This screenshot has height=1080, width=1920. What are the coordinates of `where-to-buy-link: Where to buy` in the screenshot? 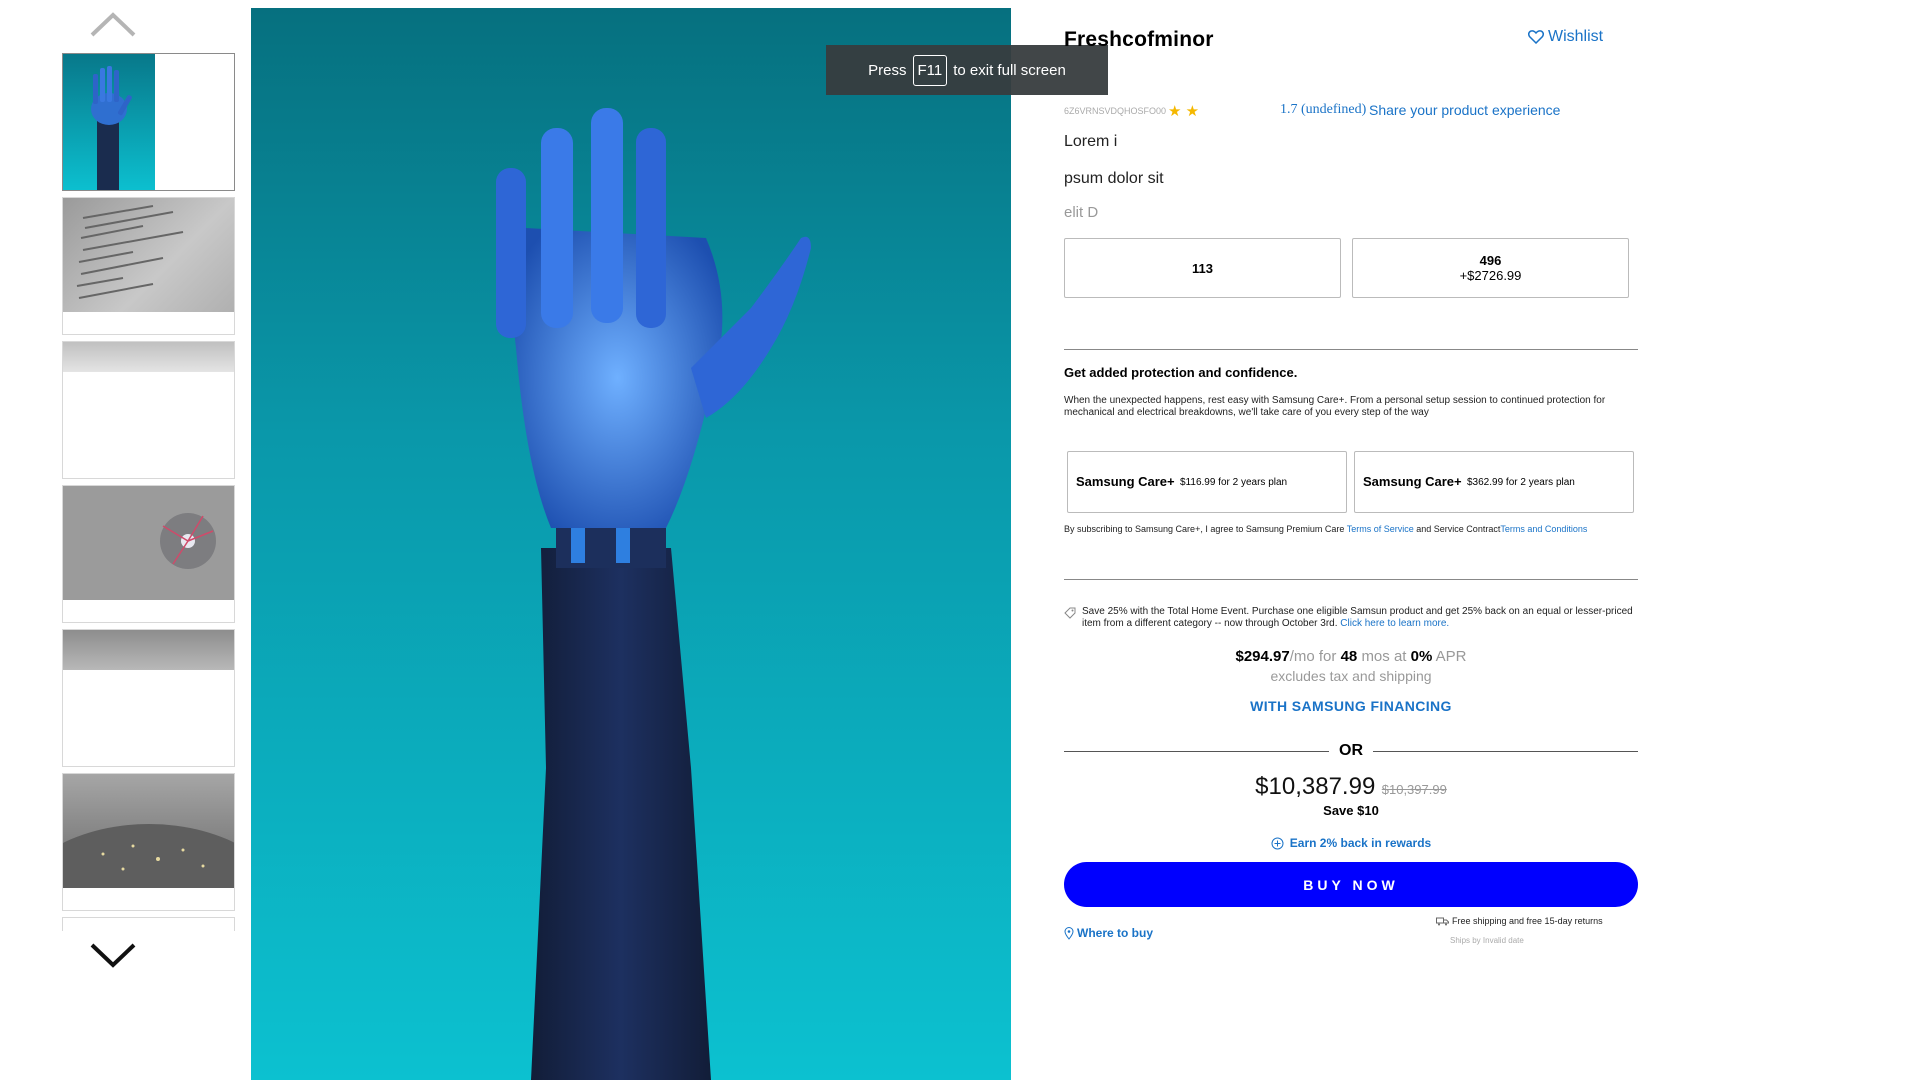 It's located at (1108, 933).